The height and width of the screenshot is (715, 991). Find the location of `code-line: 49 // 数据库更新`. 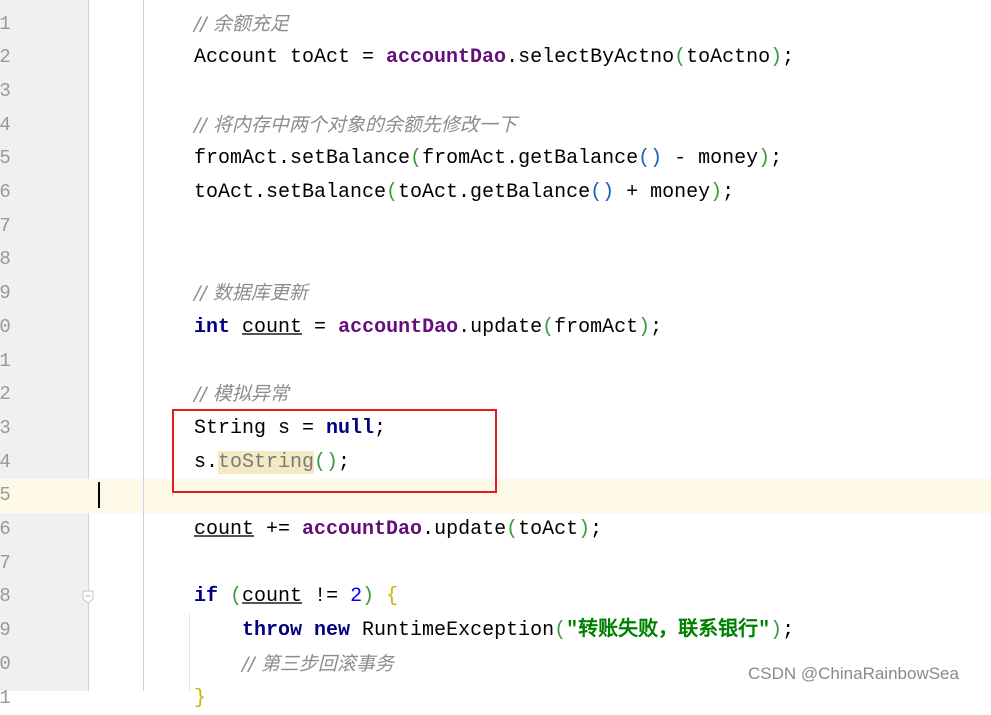

code-line: 49 // 数据库更新 is located at coordinates (495, 294).